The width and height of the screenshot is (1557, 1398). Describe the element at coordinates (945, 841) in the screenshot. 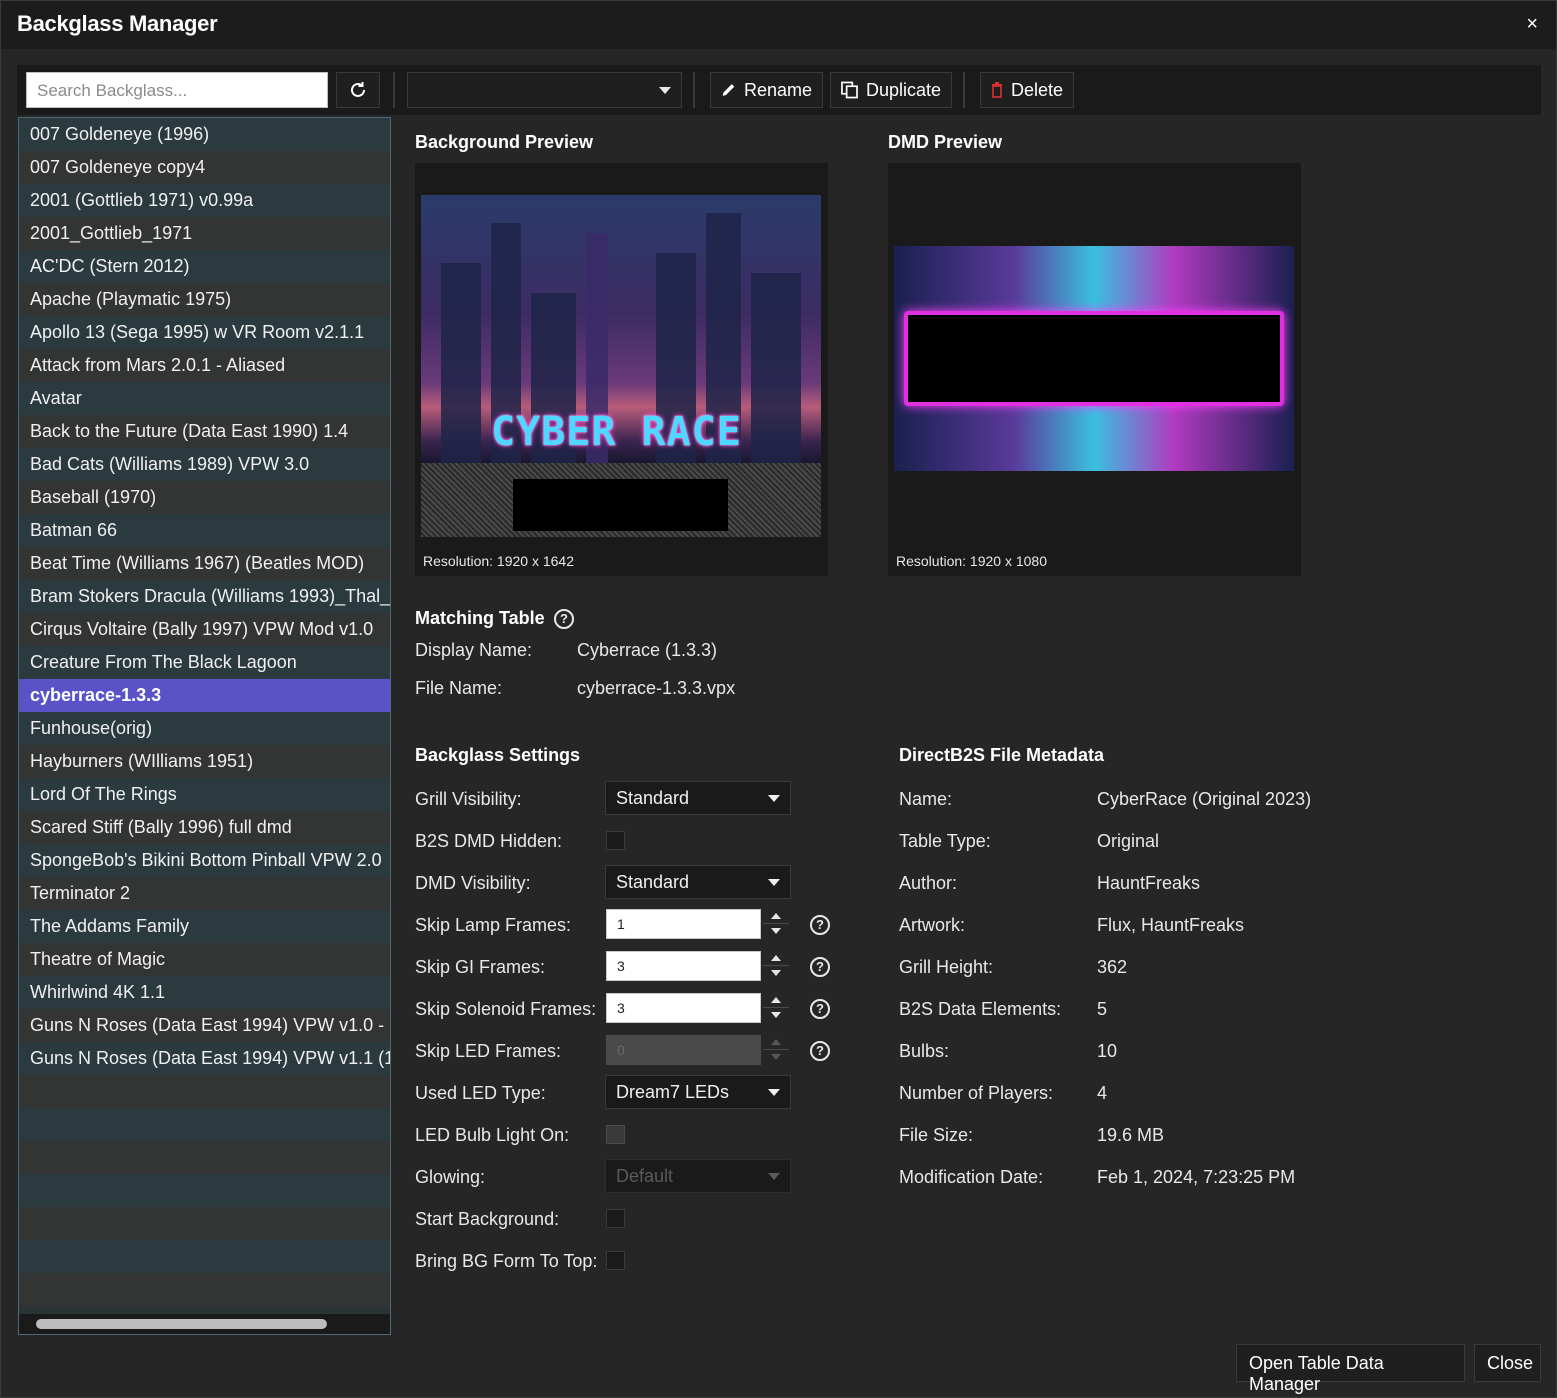

I see `metadata-label: Table Type:` at that location.